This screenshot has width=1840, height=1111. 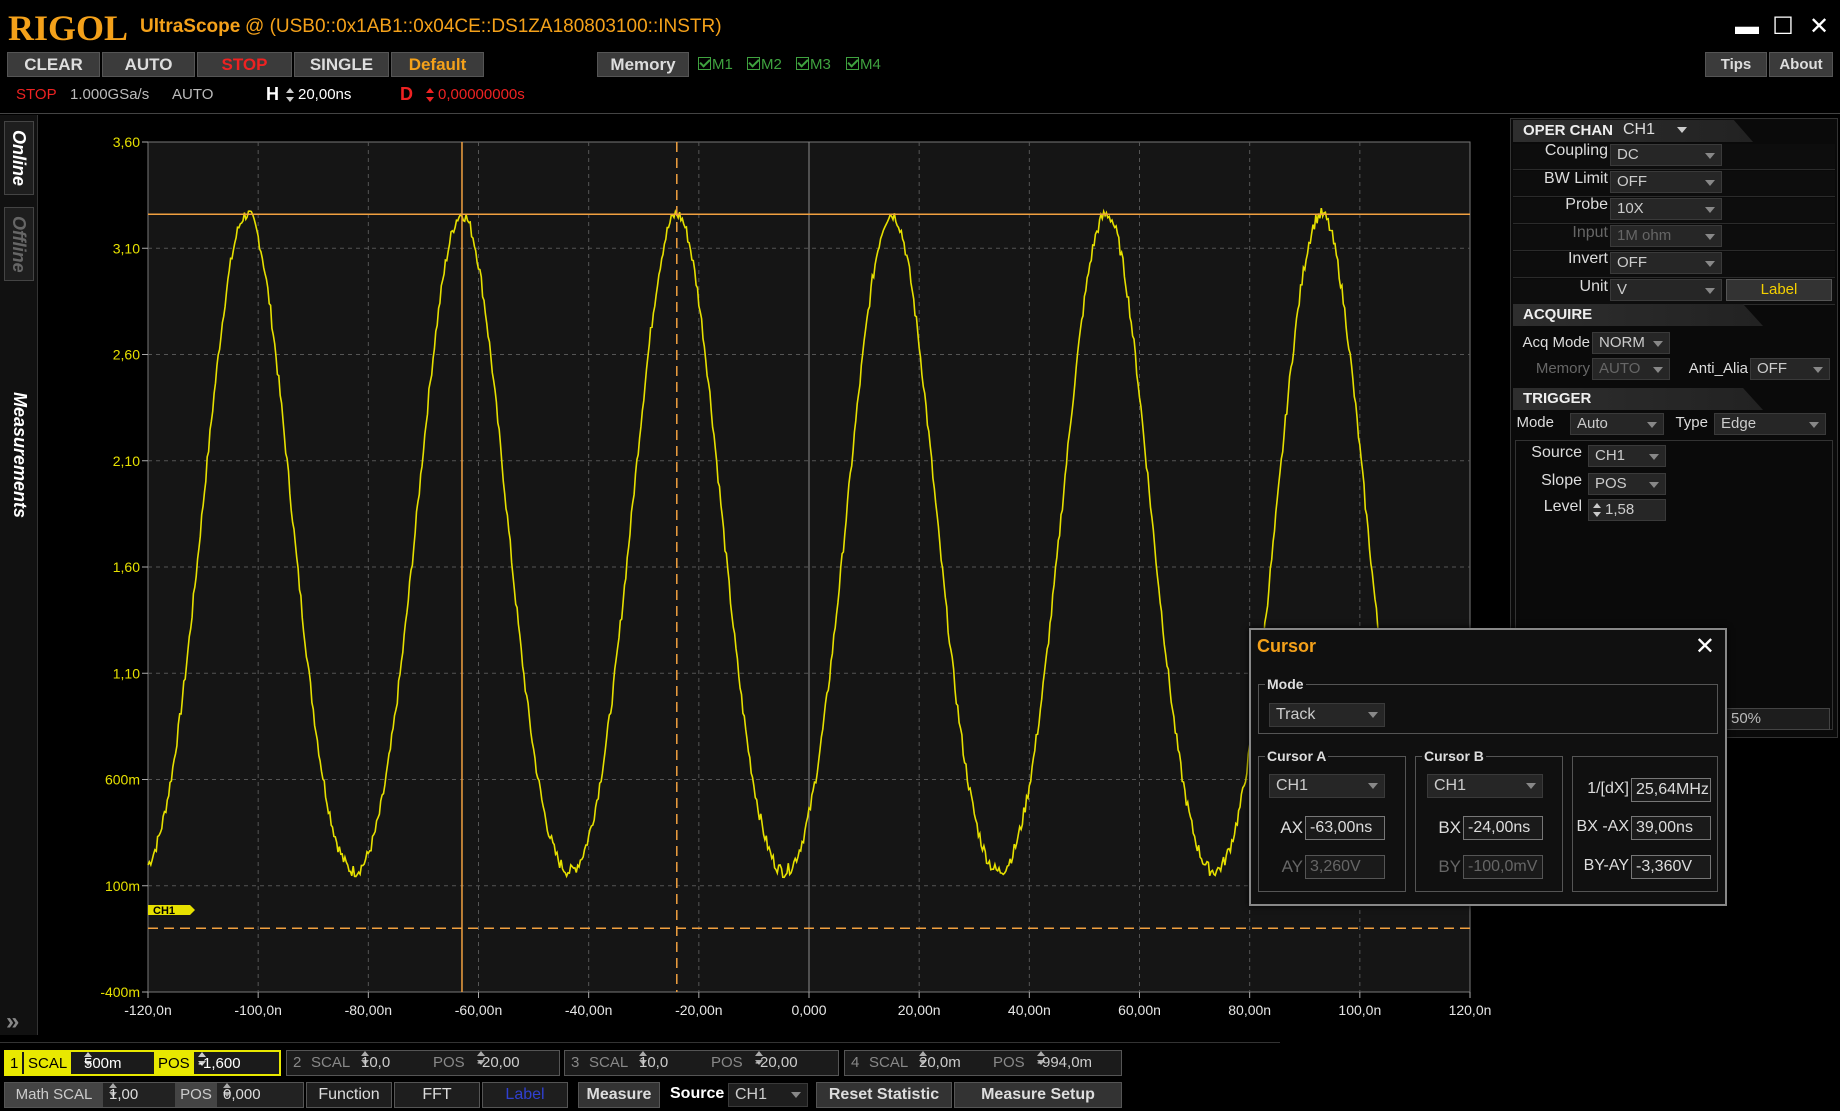 What do you see at coordinates (331, 1062) in the screenshot?
I see `channel-2-scal-label: SCAL` at bounding box center [331, 1062].